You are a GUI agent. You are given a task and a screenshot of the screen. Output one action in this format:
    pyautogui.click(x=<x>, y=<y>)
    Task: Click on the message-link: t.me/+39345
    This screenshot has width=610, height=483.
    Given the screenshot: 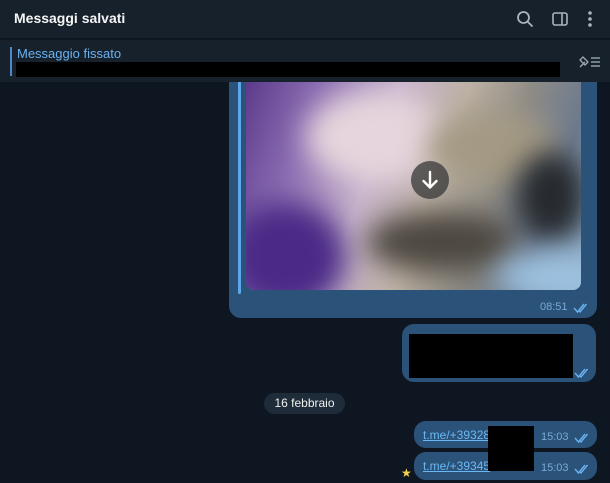 What is the action you would take?
    pyautogui.click(x=456, y=466)
    